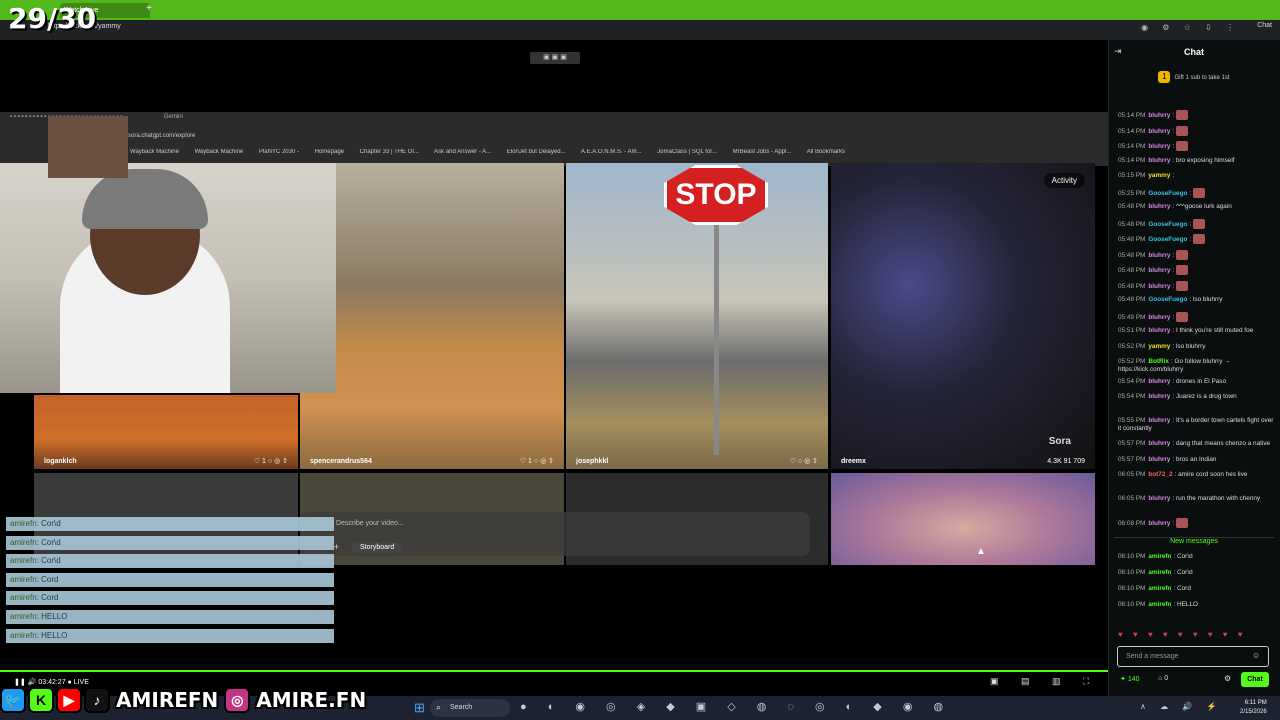 The height and width of the screenshot is (720, 1280). Describe the element at coordinates (1196, 459) in the screenshot. I see `chat-text: bros an Indian` at that location.